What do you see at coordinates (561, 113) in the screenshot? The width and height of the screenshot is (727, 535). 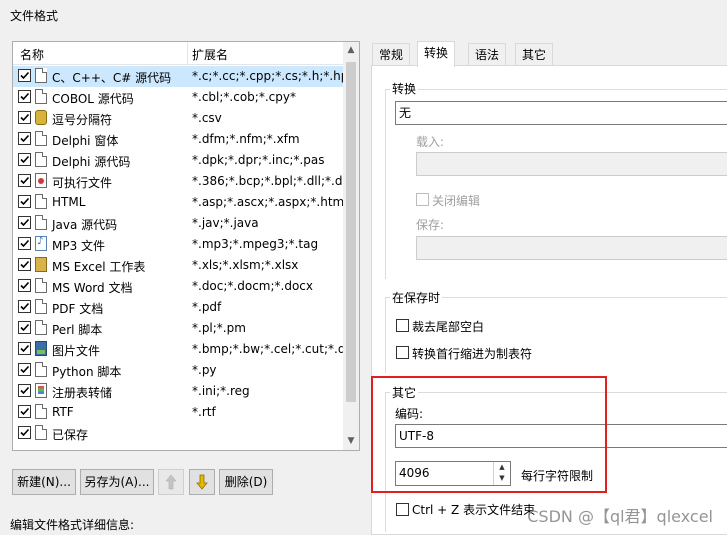 I see `convert-select: 无` at bounding box center [561, 113].